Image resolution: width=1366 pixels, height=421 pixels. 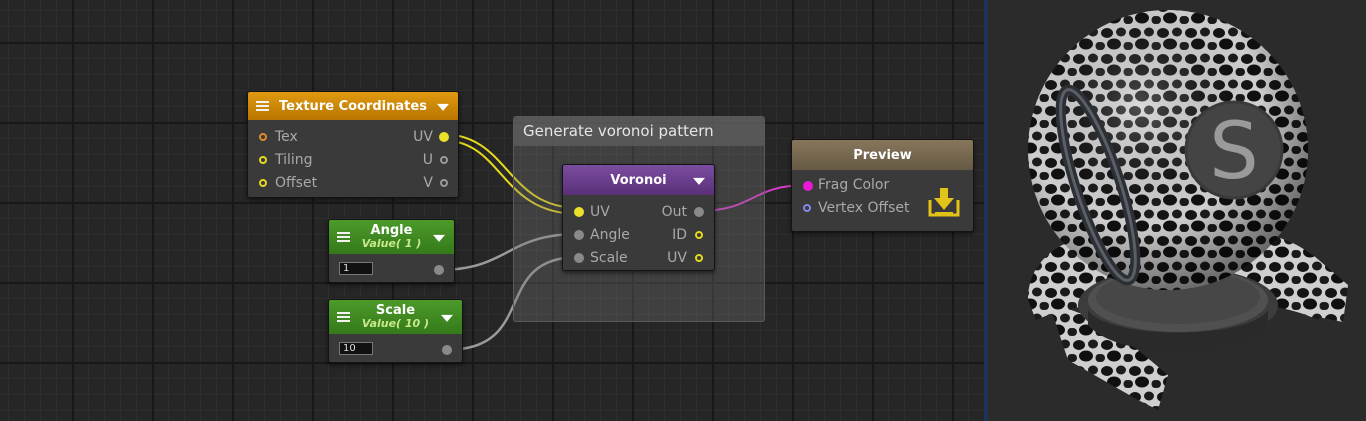 I want to click on output-label-v: V, so click(x=428, y=183).